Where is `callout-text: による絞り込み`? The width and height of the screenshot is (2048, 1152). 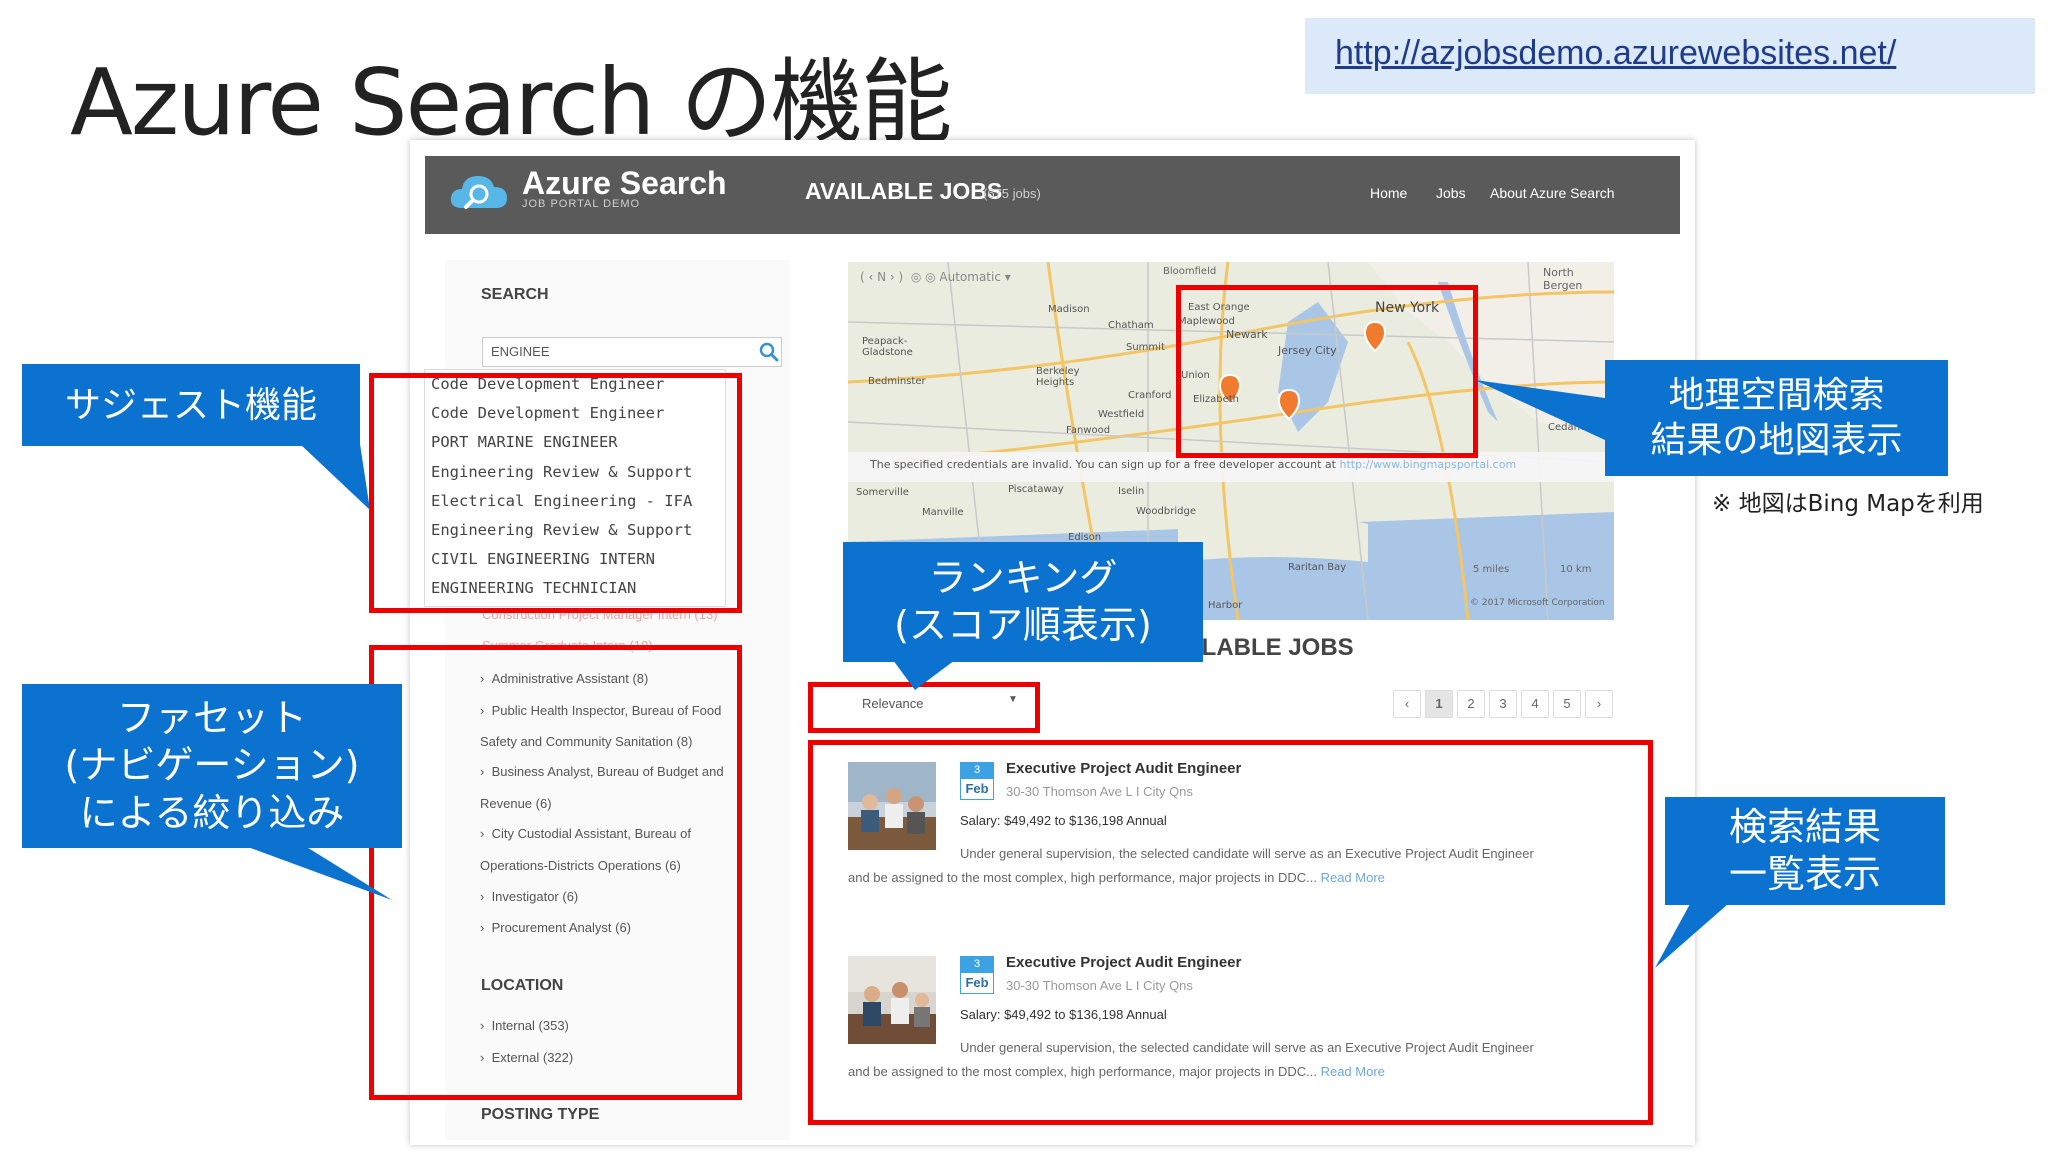
callout-text: による絞り込み is located at coordinates (212, 812).